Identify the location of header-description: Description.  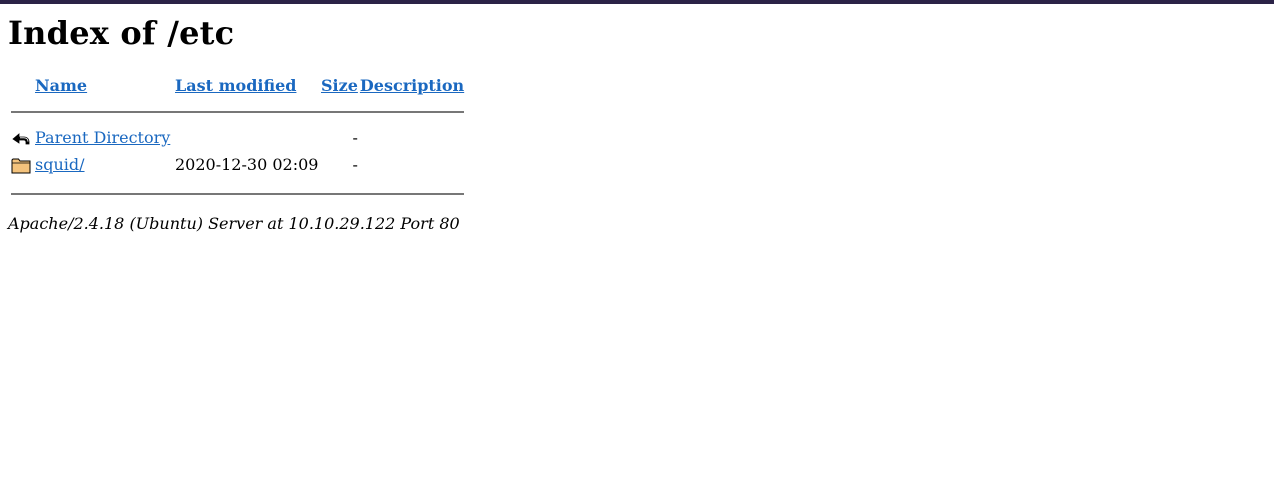
(412, 85).